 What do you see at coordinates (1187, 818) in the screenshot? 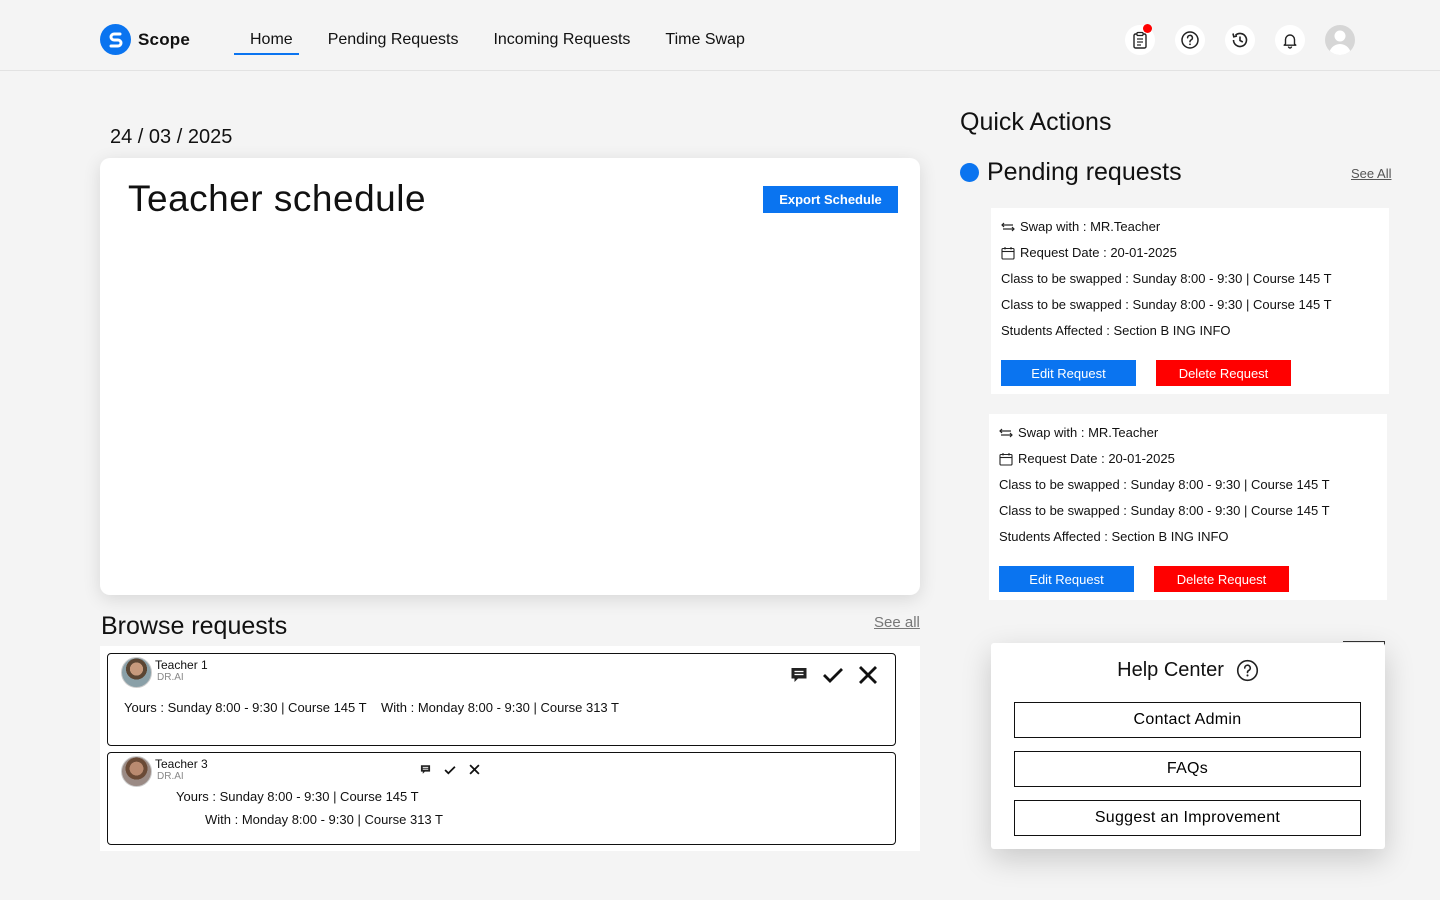
I see `suggest-improvement-button: Suggest an Improvement` at bounding box center [1187, 818].